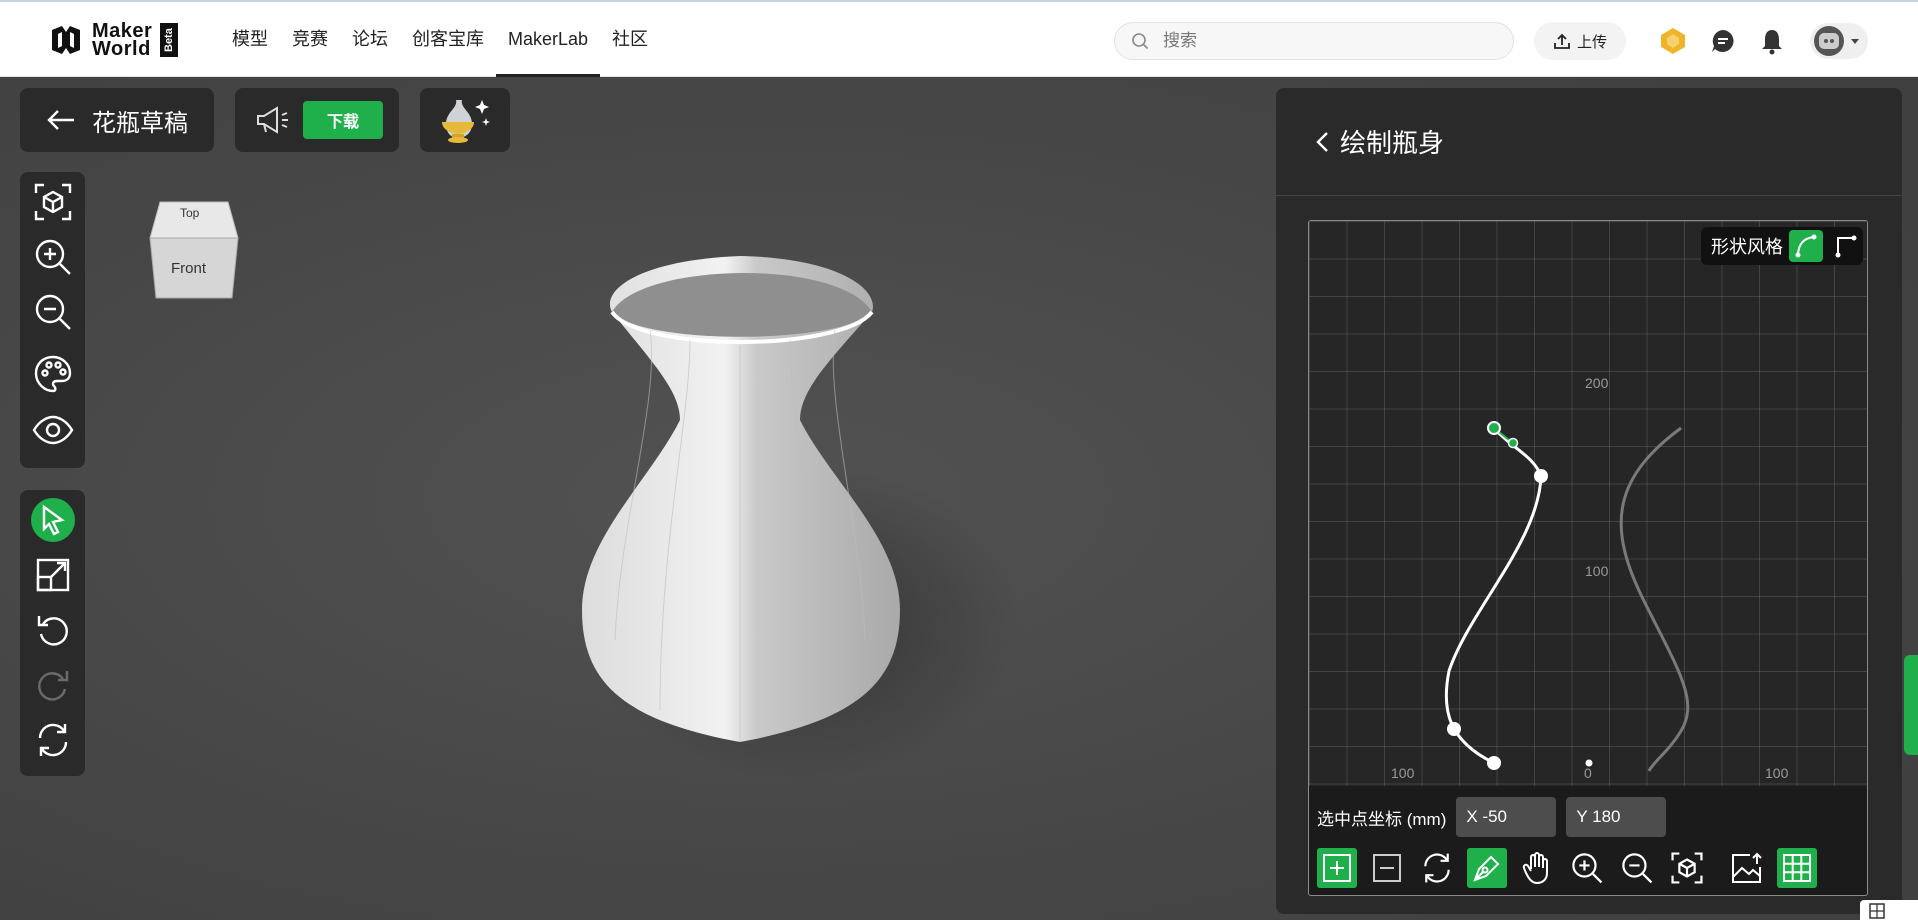  I want to click on image-upload-icon, so click(1747, 867).